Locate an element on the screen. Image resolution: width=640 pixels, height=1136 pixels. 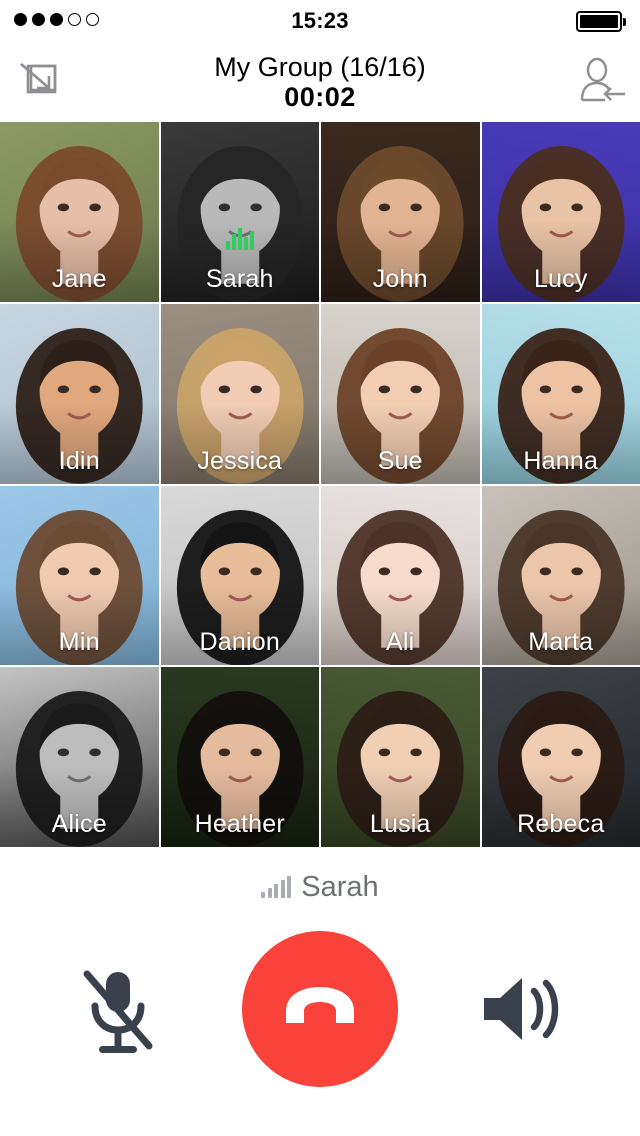
end-call-button is located at coordinates (320, 1009).